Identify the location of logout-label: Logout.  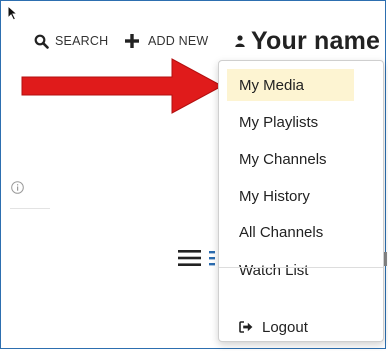
(285, 327).